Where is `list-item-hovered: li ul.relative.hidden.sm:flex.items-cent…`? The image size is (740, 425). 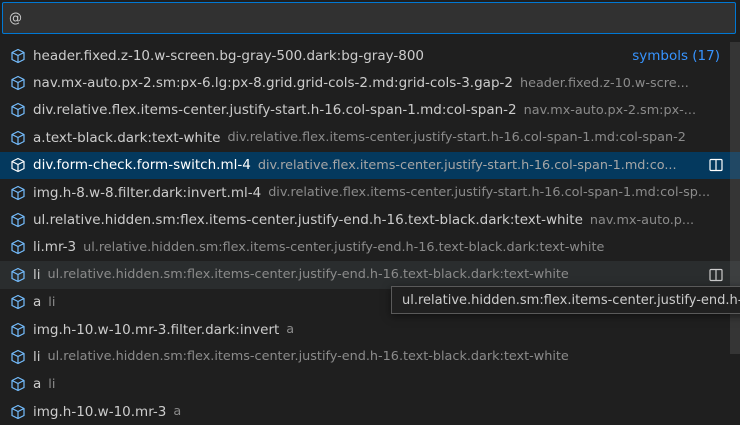 list-item-hovered: li ul.relative.hidden.sm:flex.items-cent… is located at coordinates (370, 275).